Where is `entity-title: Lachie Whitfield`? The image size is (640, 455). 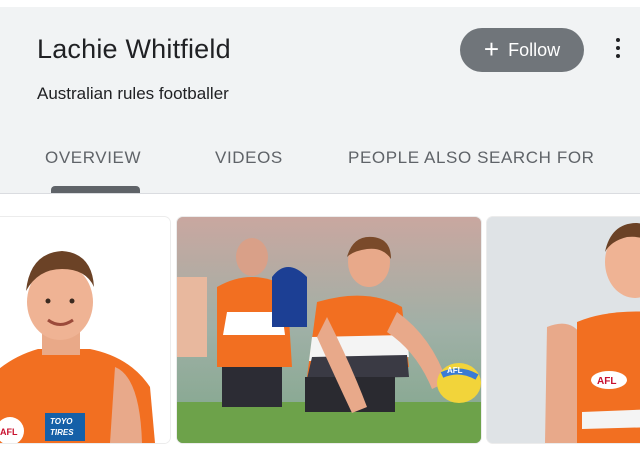 entity-title: Lachie Whitfield is located at coordinates (134, 49).